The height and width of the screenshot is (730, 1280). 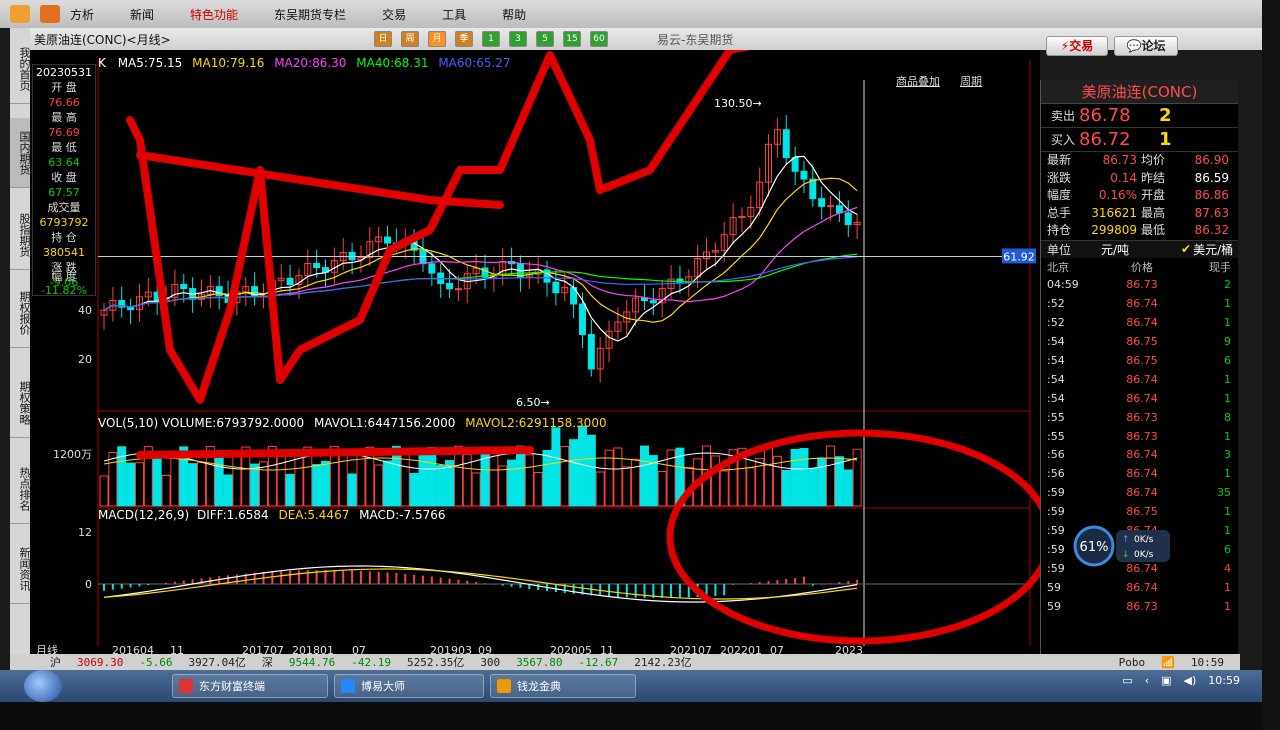 I want to click on period-month-button: 月, so click(x=437, y=39).